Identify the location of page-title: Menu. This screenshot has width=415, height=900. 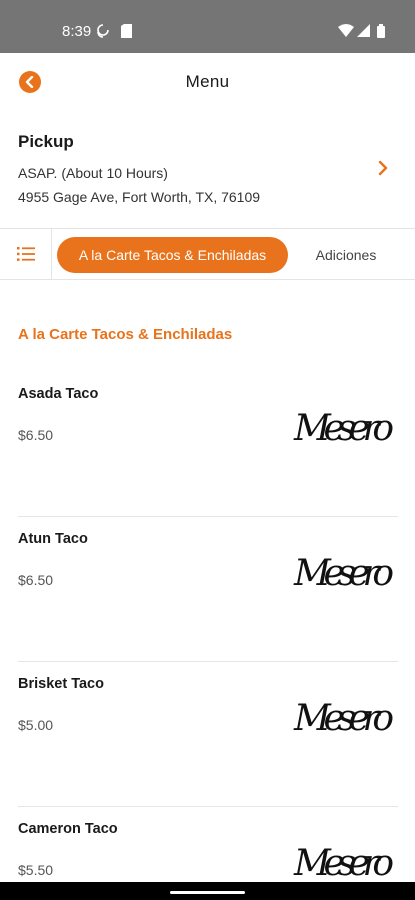
(207, 81).